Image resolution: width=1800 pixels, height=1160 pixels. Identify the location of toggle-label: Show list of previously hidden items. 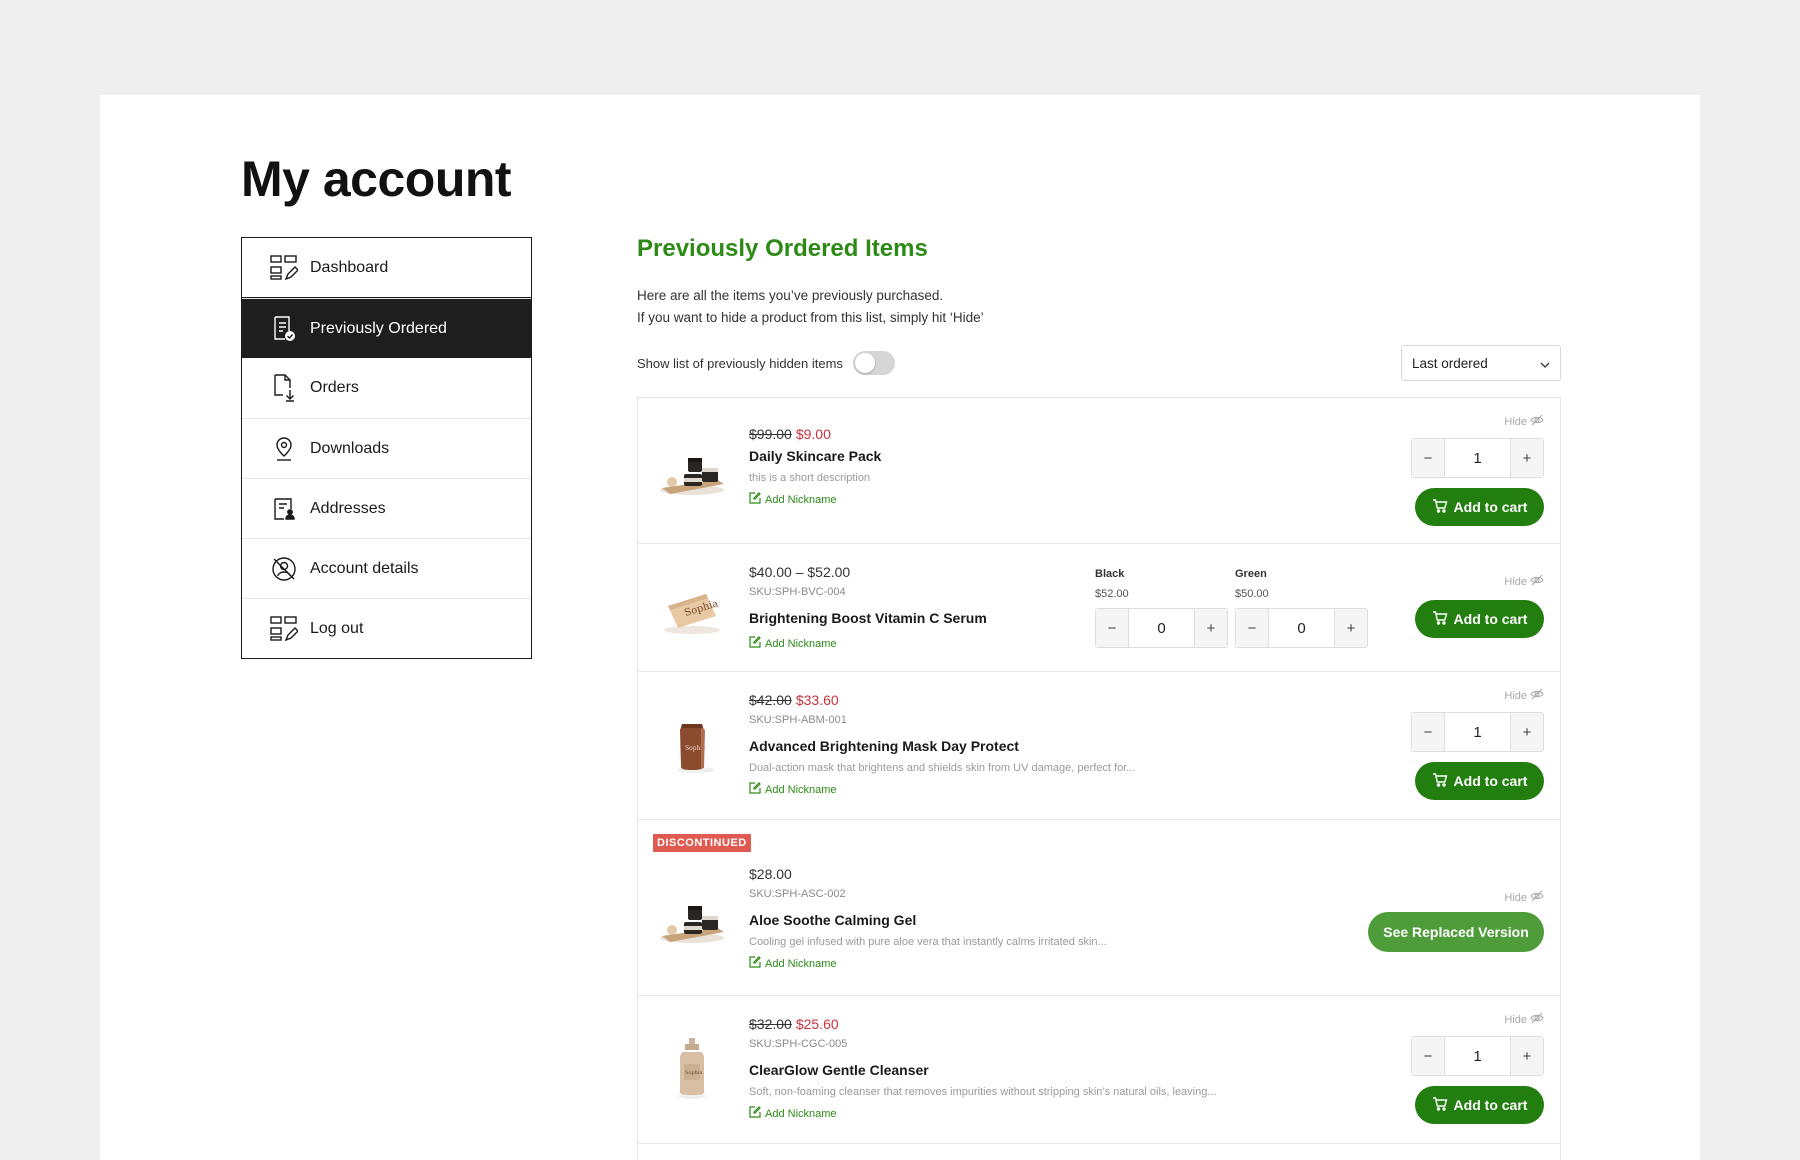
(740, 363).